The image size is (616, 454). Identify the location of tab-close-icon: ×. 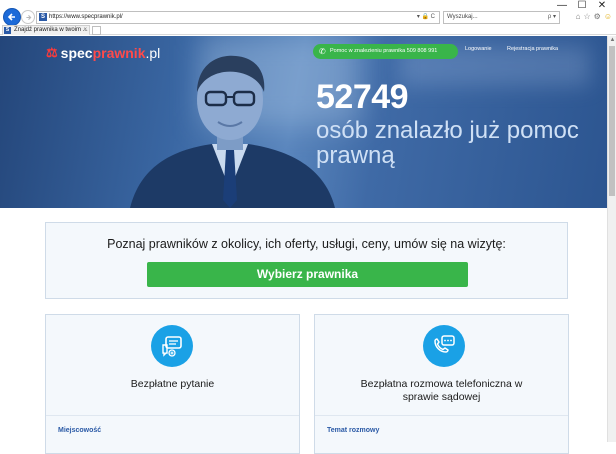
(85, 30).